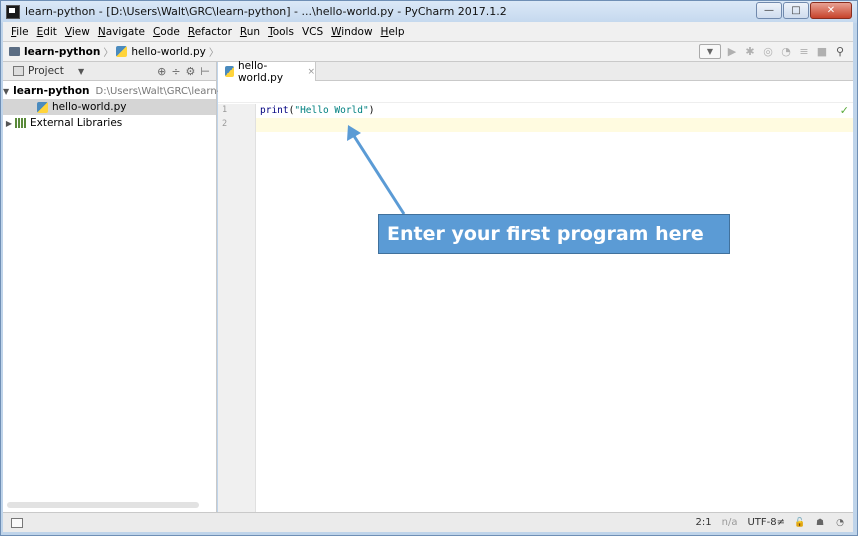  What do you see at coordinates (710, 51) in the screenshot?
I see `run-config-dropdown: ▼` at bounding box center [710, 51].